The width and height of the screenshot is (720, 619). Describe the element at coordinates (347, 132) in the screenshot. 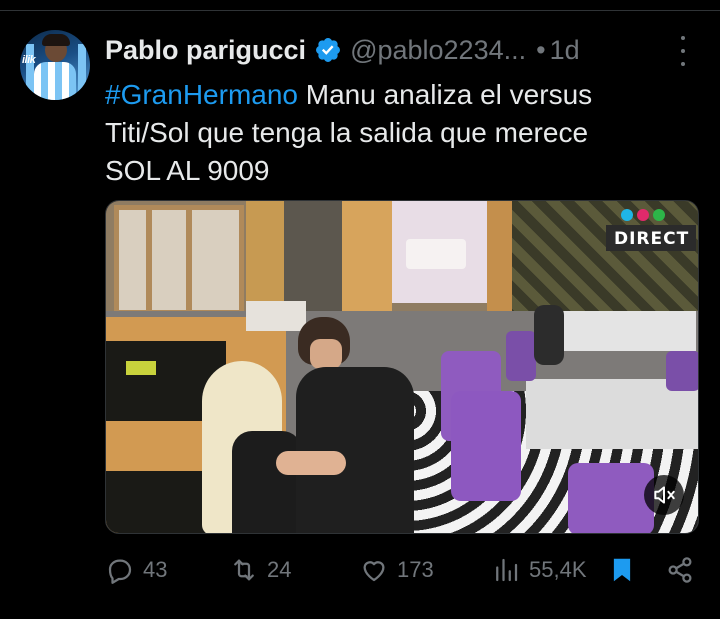

I see `tweet-text-line: Titi/Sol que tenga la salida que merece` at that location.